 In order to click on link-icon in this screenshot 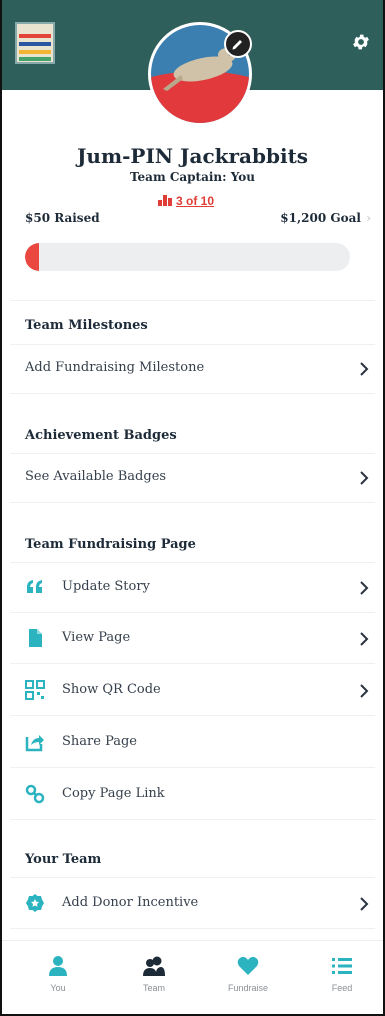, I will do `click(35, 794)`.